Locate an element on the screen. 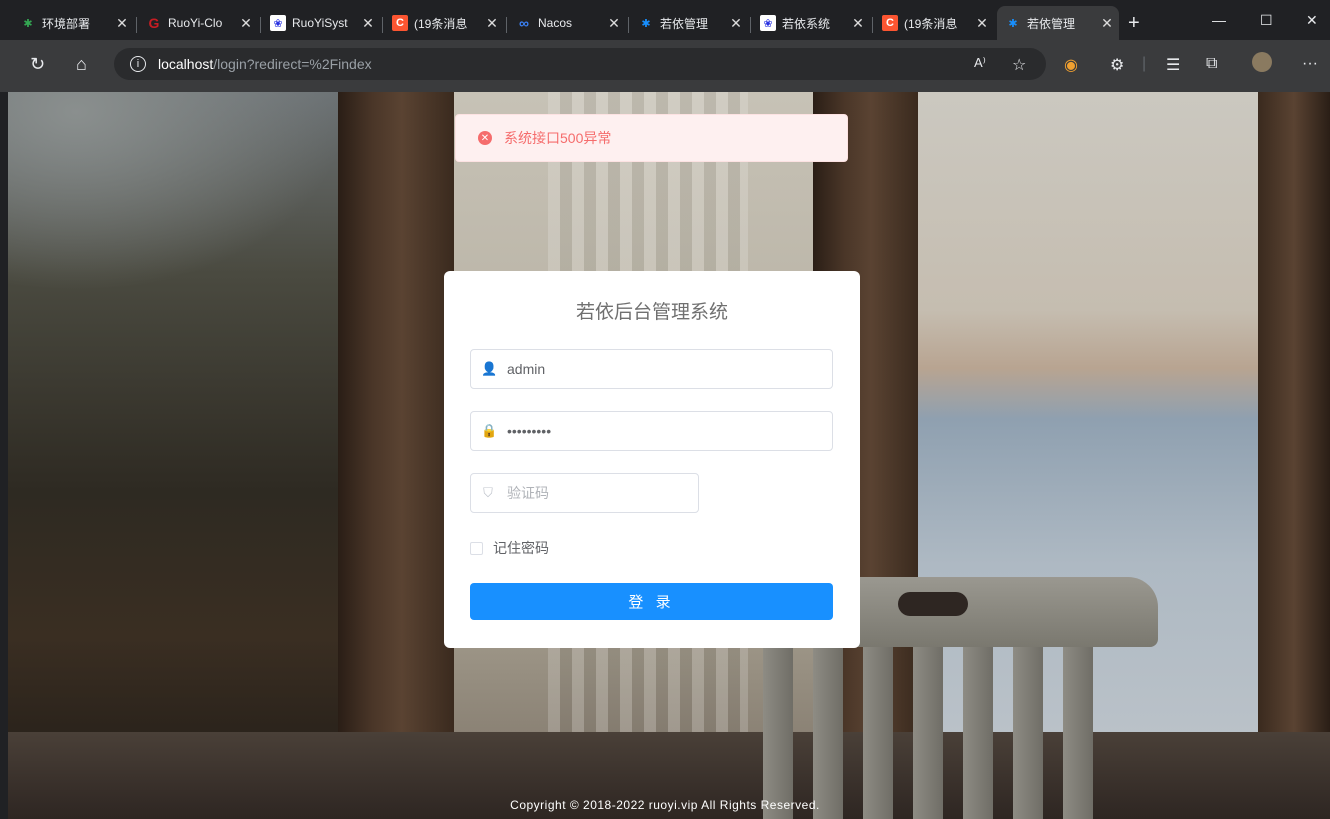 This screenshot has height=819, width=1330. error-message-text: 系统接口500异常 is located at coordinates (558, 138).